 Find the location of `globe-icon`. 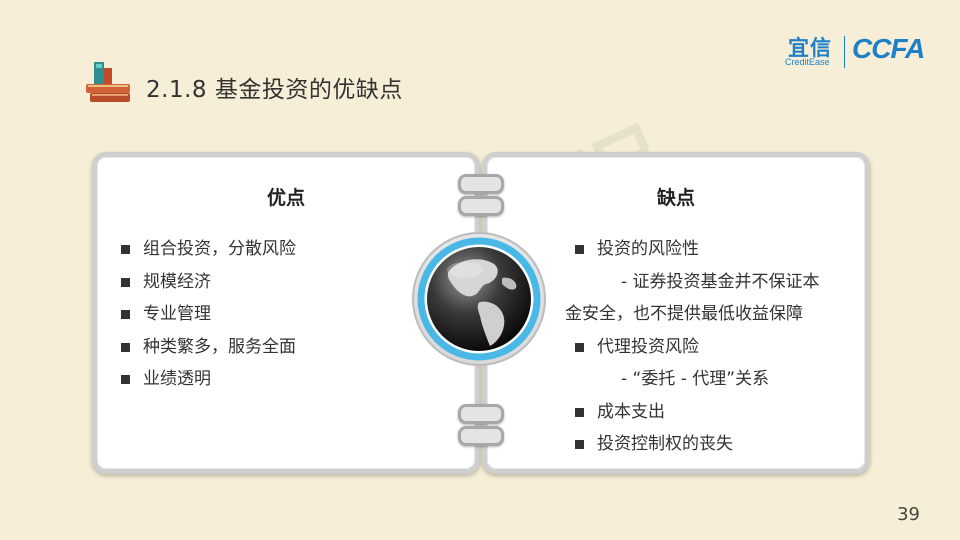

globe-icon is located at coordinates (479, 299).